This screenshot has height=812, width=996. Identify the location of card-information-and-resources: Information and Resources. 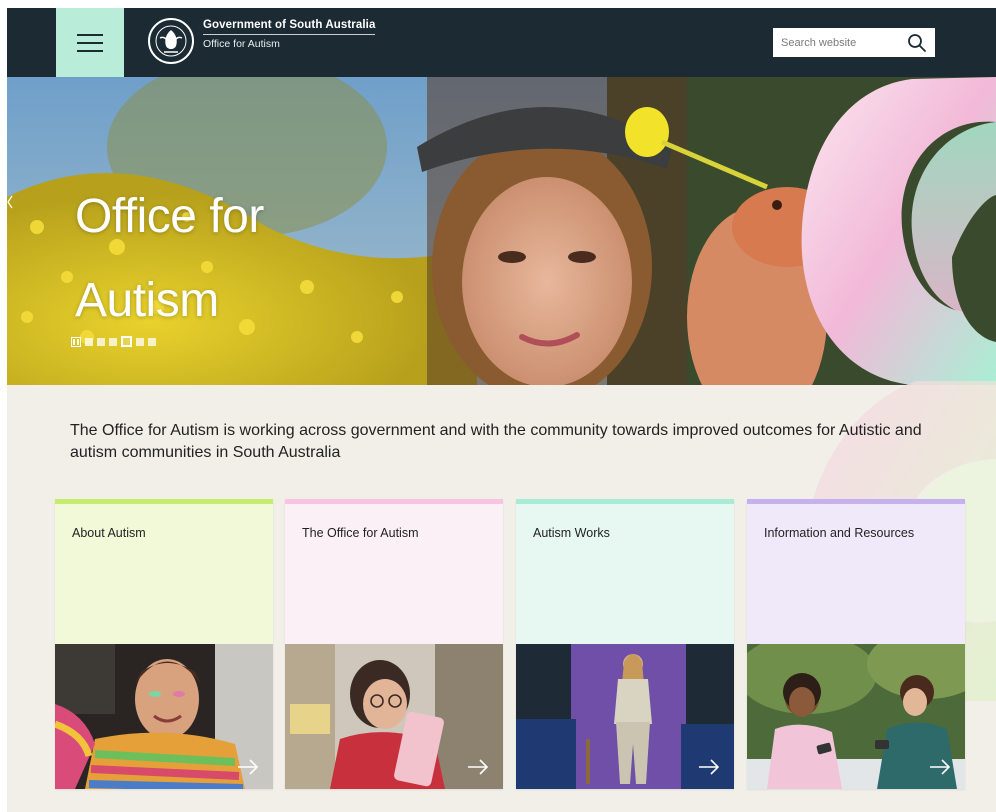
(856, 644).